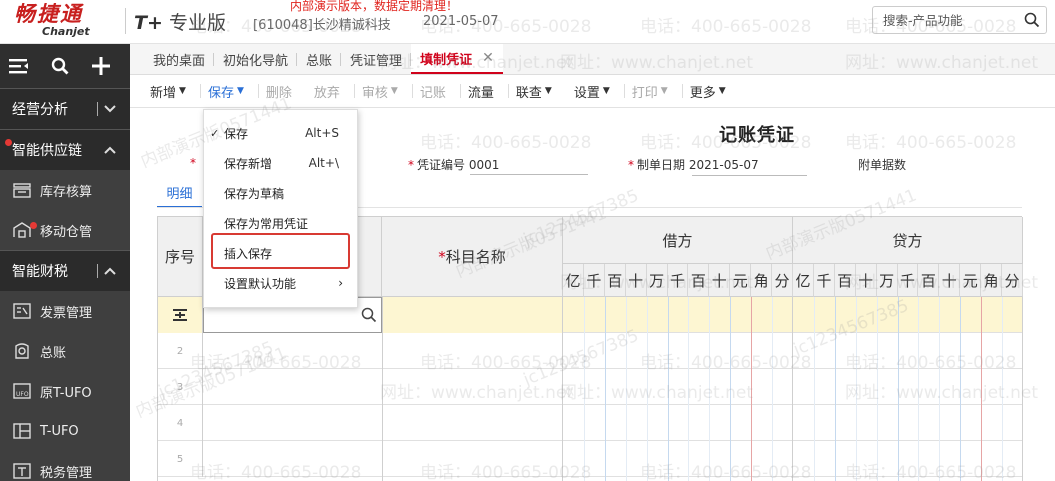 Image resolution: width=1055 pixels, height=481 pixels. I want to click on menu-item-save-draft: 保存为草稿, so click(280, 193).